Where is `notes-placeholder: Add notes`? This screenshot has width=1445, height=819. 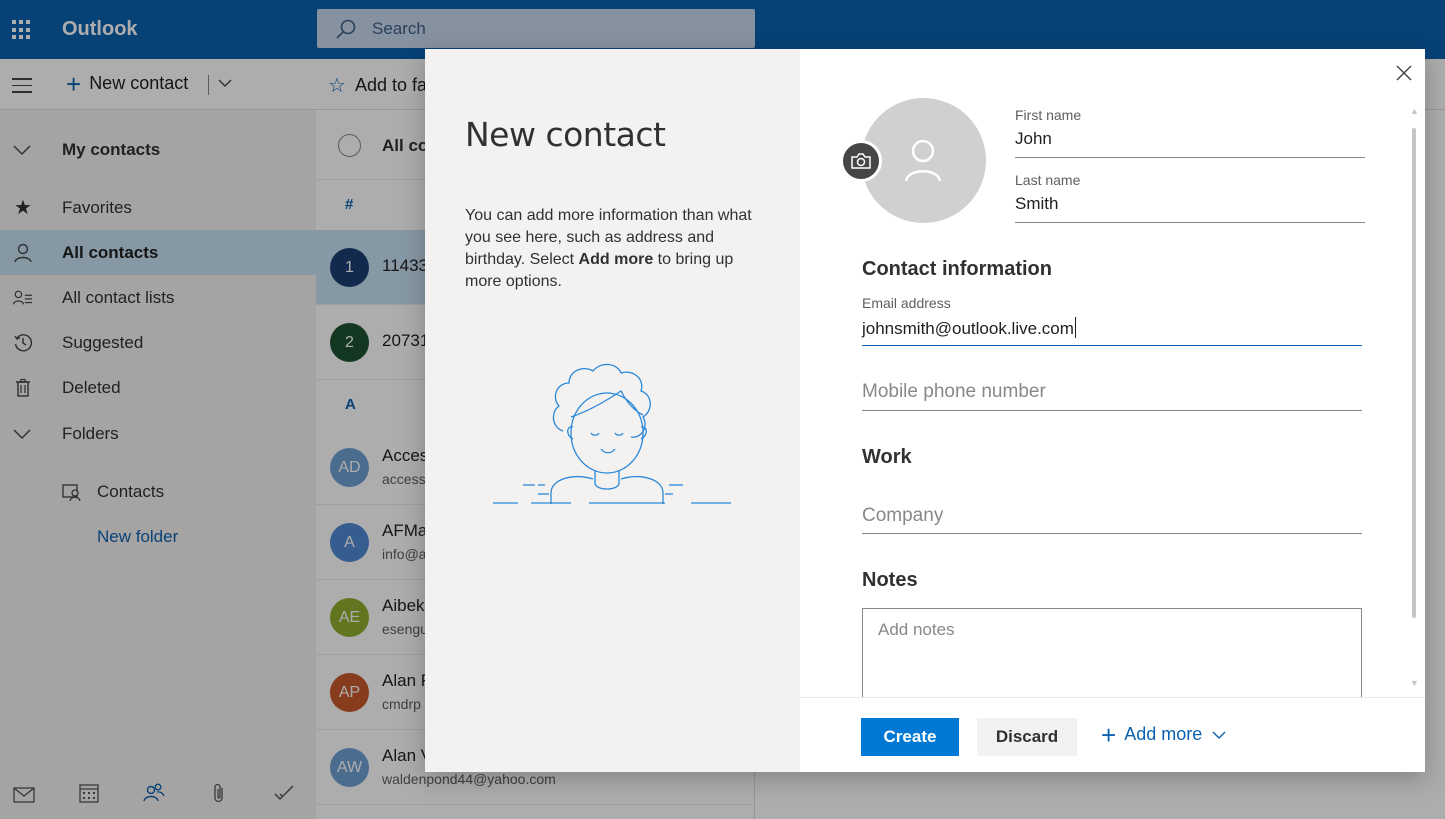
notes-placeholder: Add notes is located at coordinates (916, 629).